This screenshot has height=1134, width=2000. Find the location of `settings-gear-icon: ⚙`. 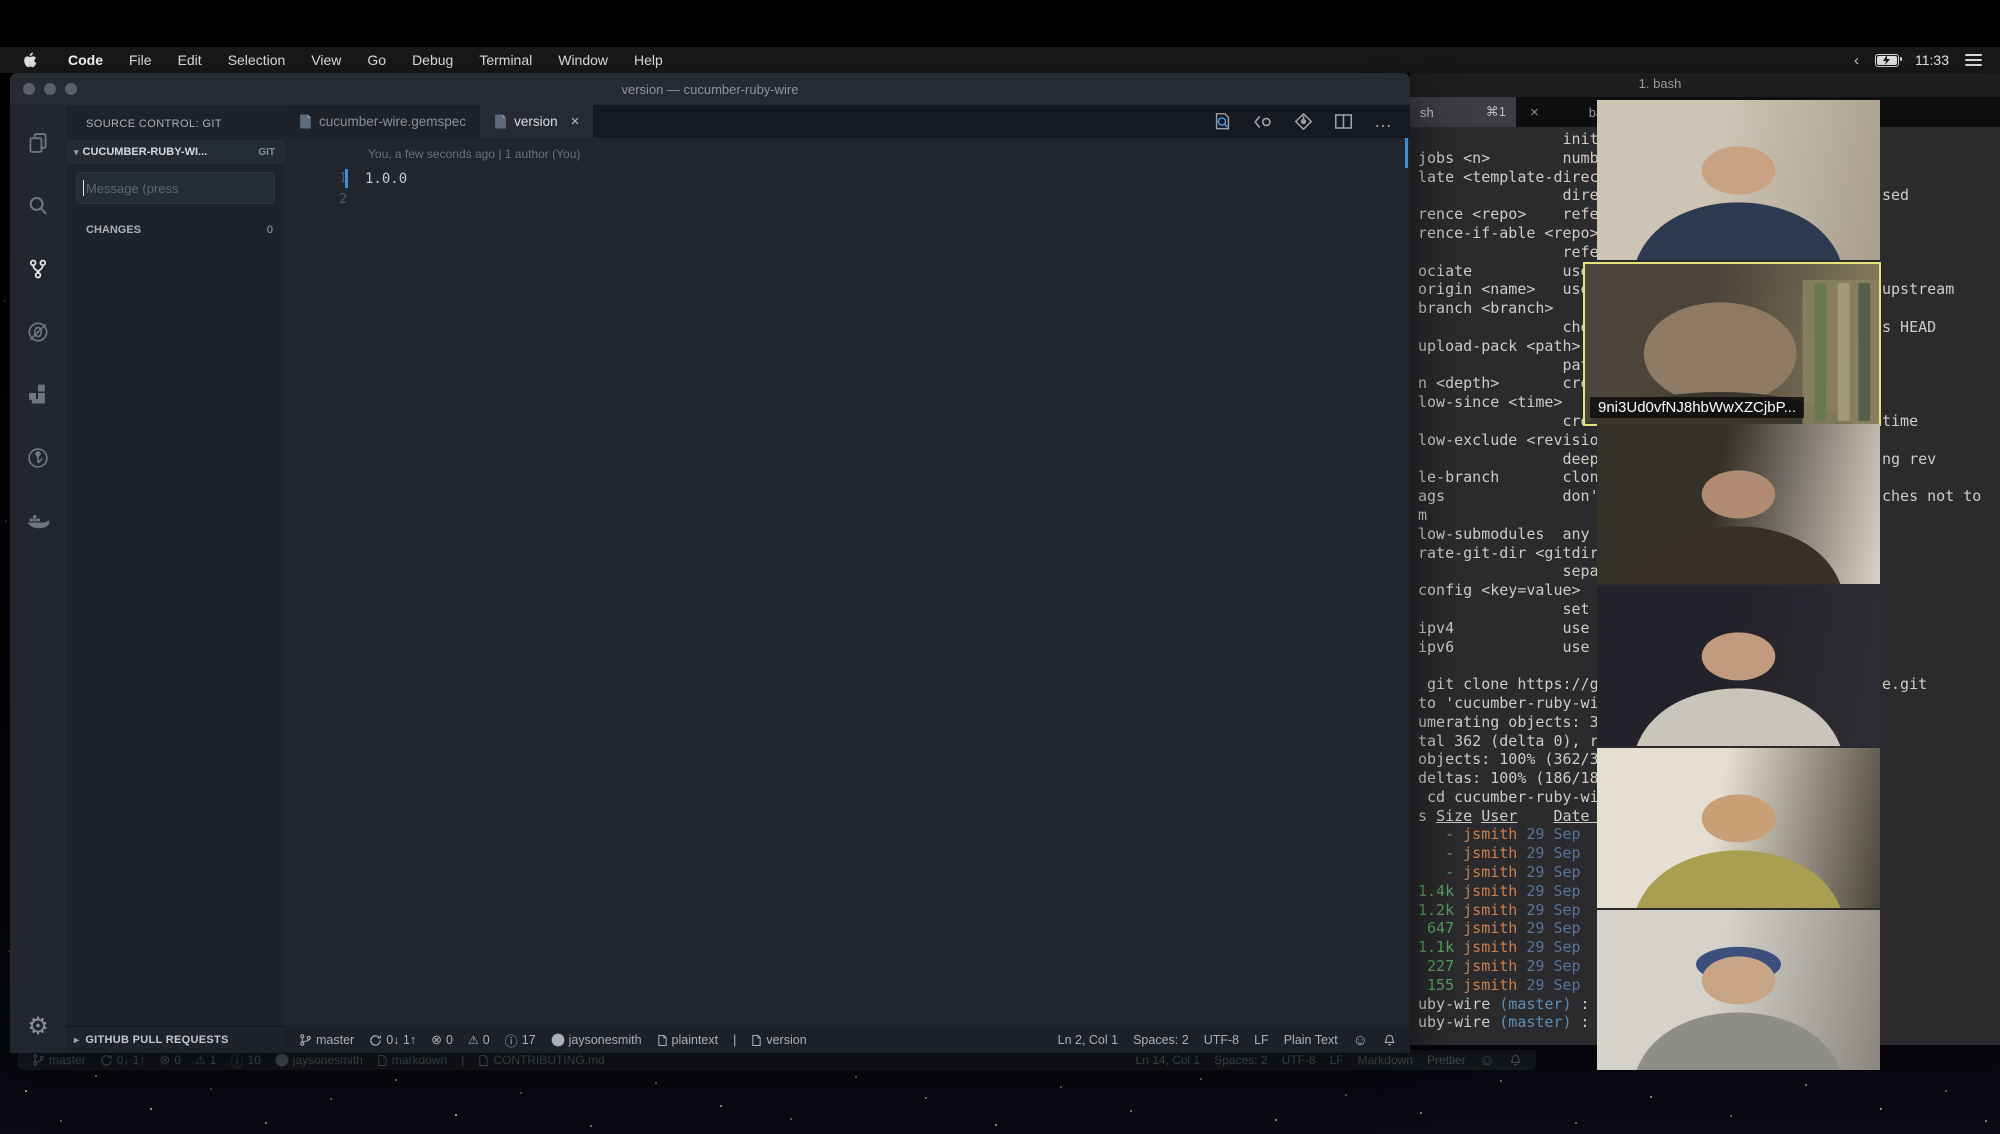

settings-gear-icon: ⚙ is located at coordinates (38, 1027).